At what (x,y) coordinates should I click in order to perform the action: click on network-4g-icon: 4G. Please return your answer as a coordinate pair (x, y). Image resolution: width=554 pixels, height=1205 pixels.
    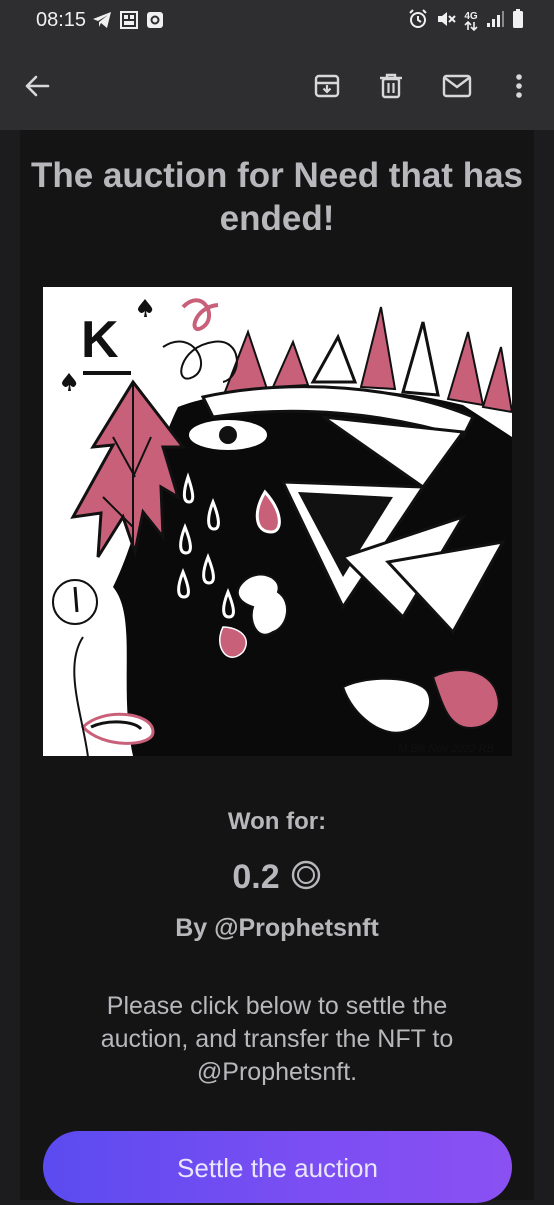
    Looking at the image, I should click on (471, 21).